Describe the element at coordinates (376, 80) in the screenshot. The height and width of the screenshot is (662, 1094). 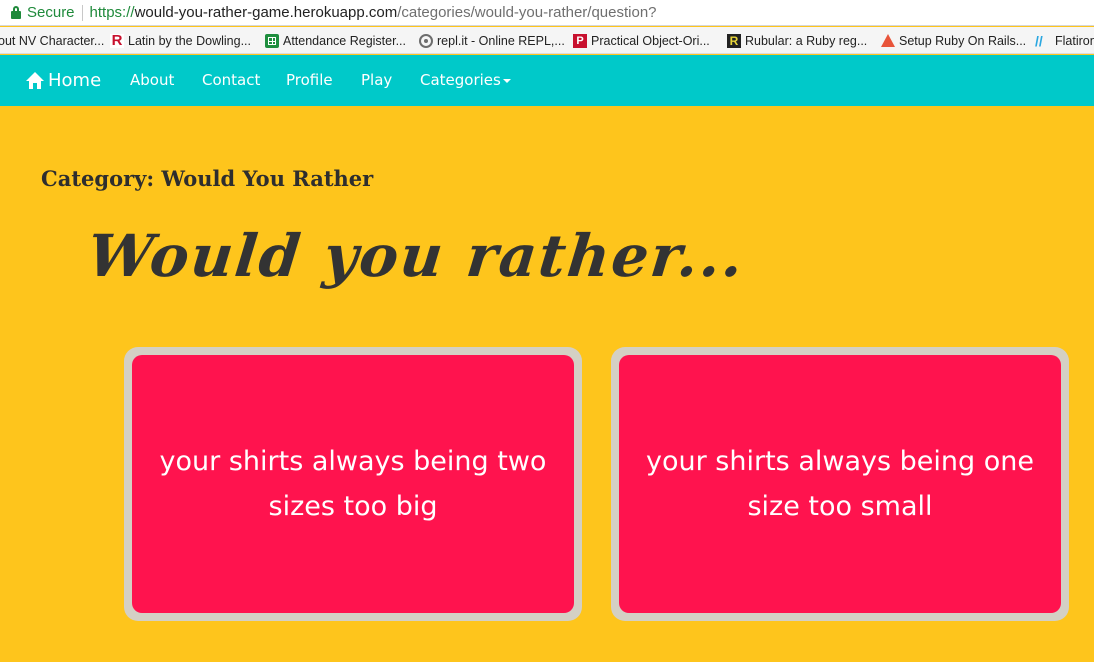
I see `nav-play: Play` at that location.